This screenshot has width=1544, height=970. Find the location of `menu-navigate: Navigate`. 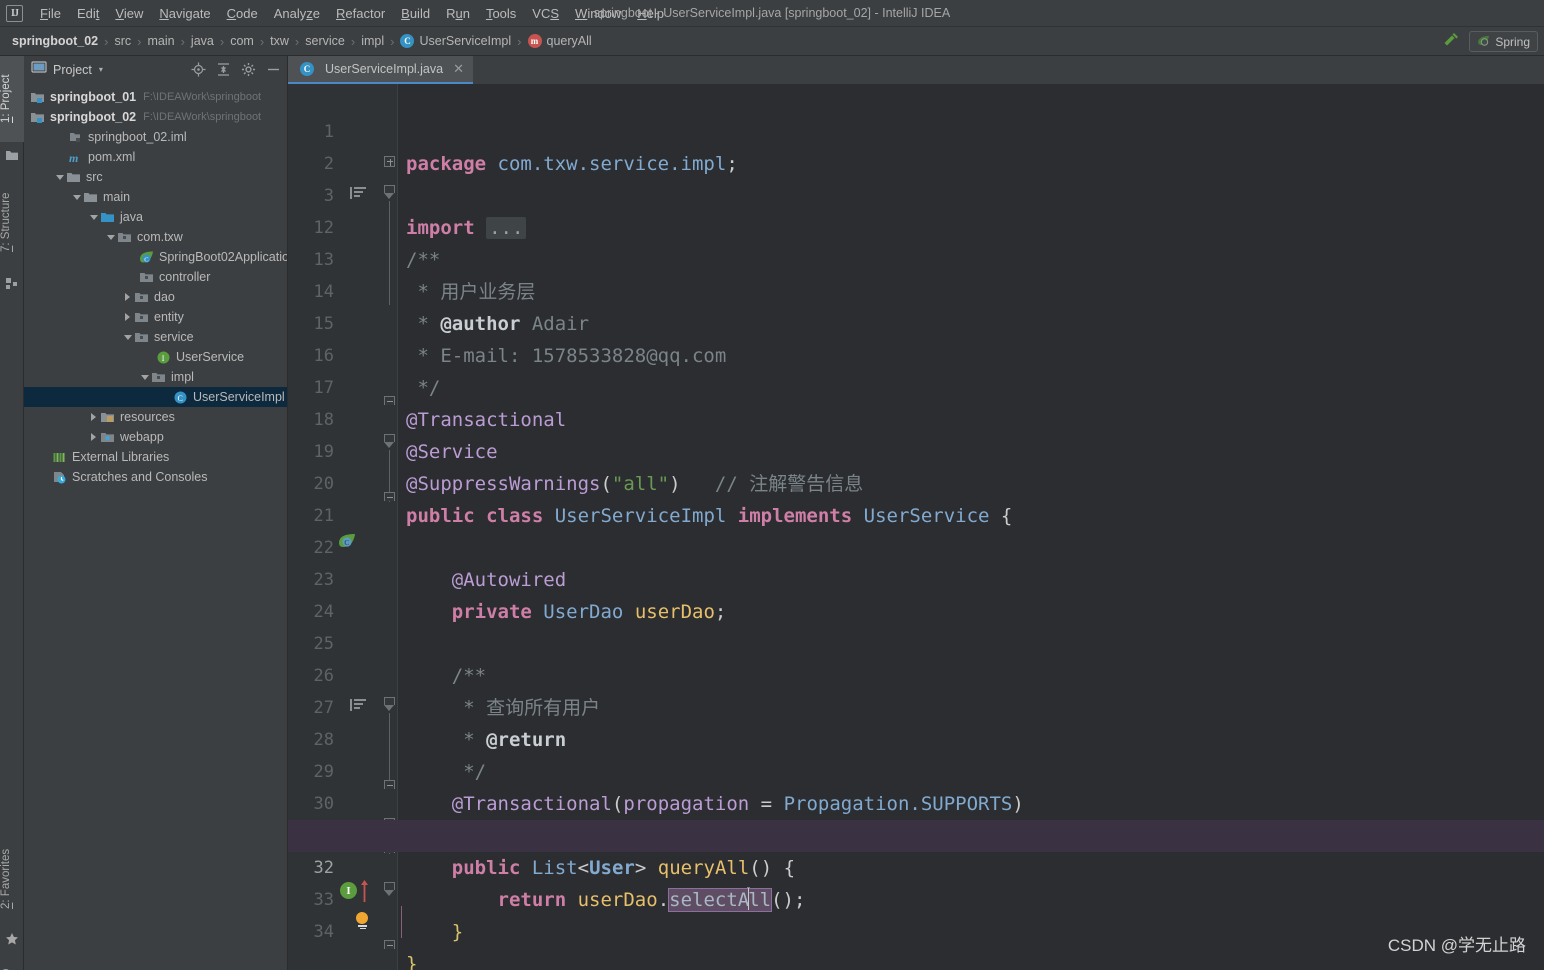

menu-navigate: Navigate is located at coordinates (184, 13).